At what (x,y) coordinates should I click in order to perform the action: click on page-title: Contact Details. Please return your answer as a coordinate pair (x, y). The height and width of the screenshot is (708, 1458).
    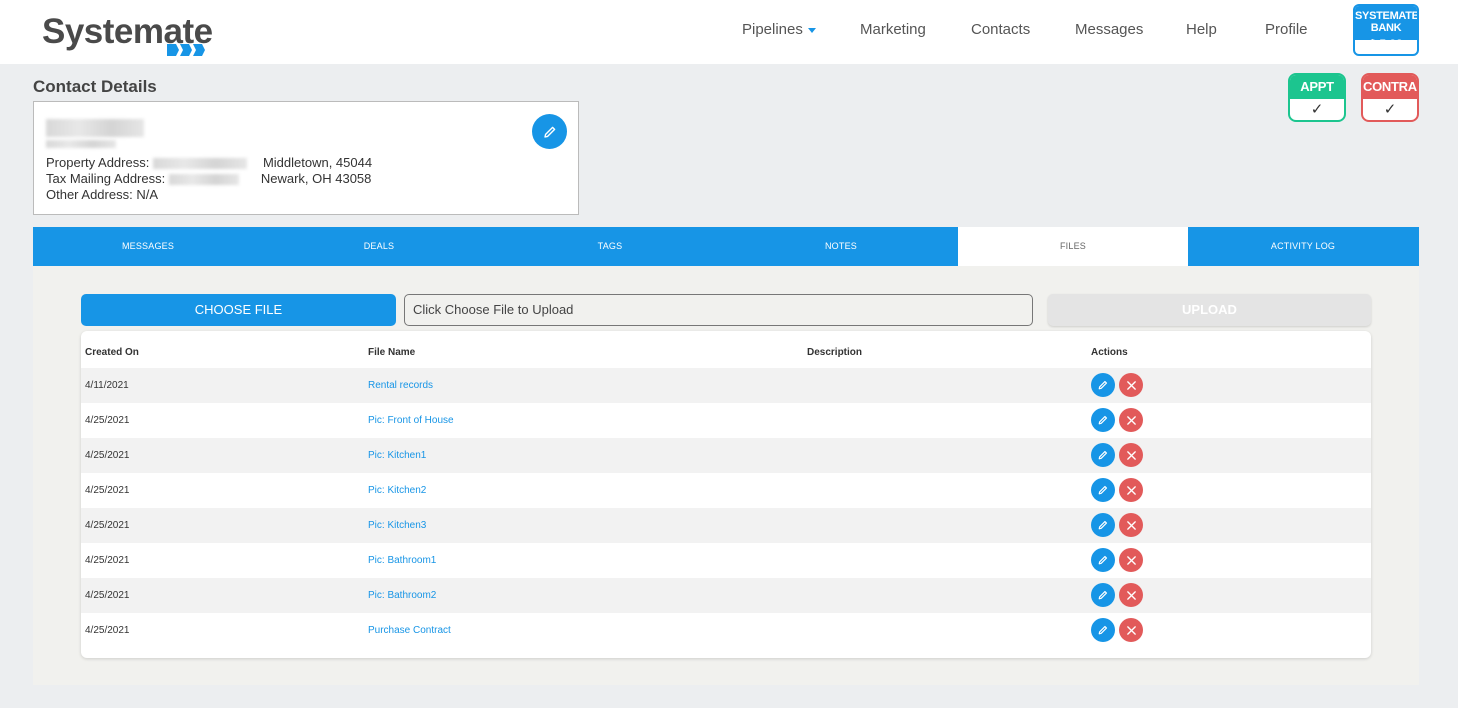
    Looking at the image, I should click on (95, 86).